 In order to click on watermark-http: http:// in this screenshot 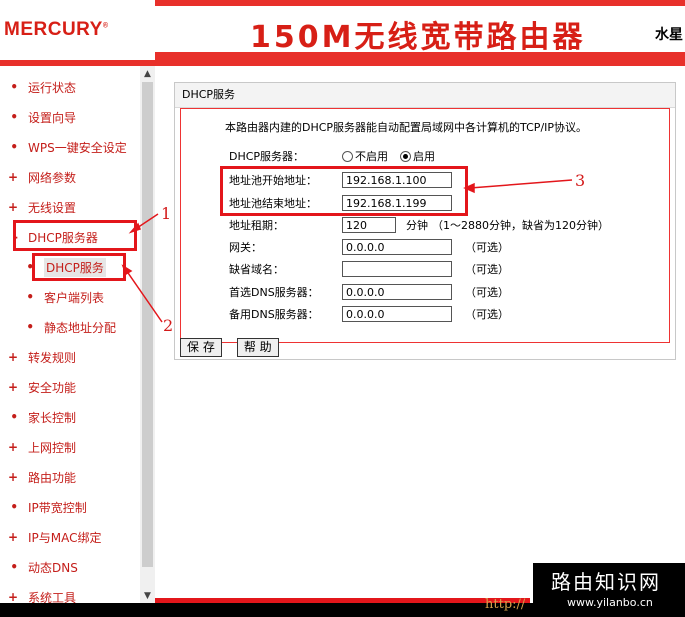, I will do `click(505, 604)`.